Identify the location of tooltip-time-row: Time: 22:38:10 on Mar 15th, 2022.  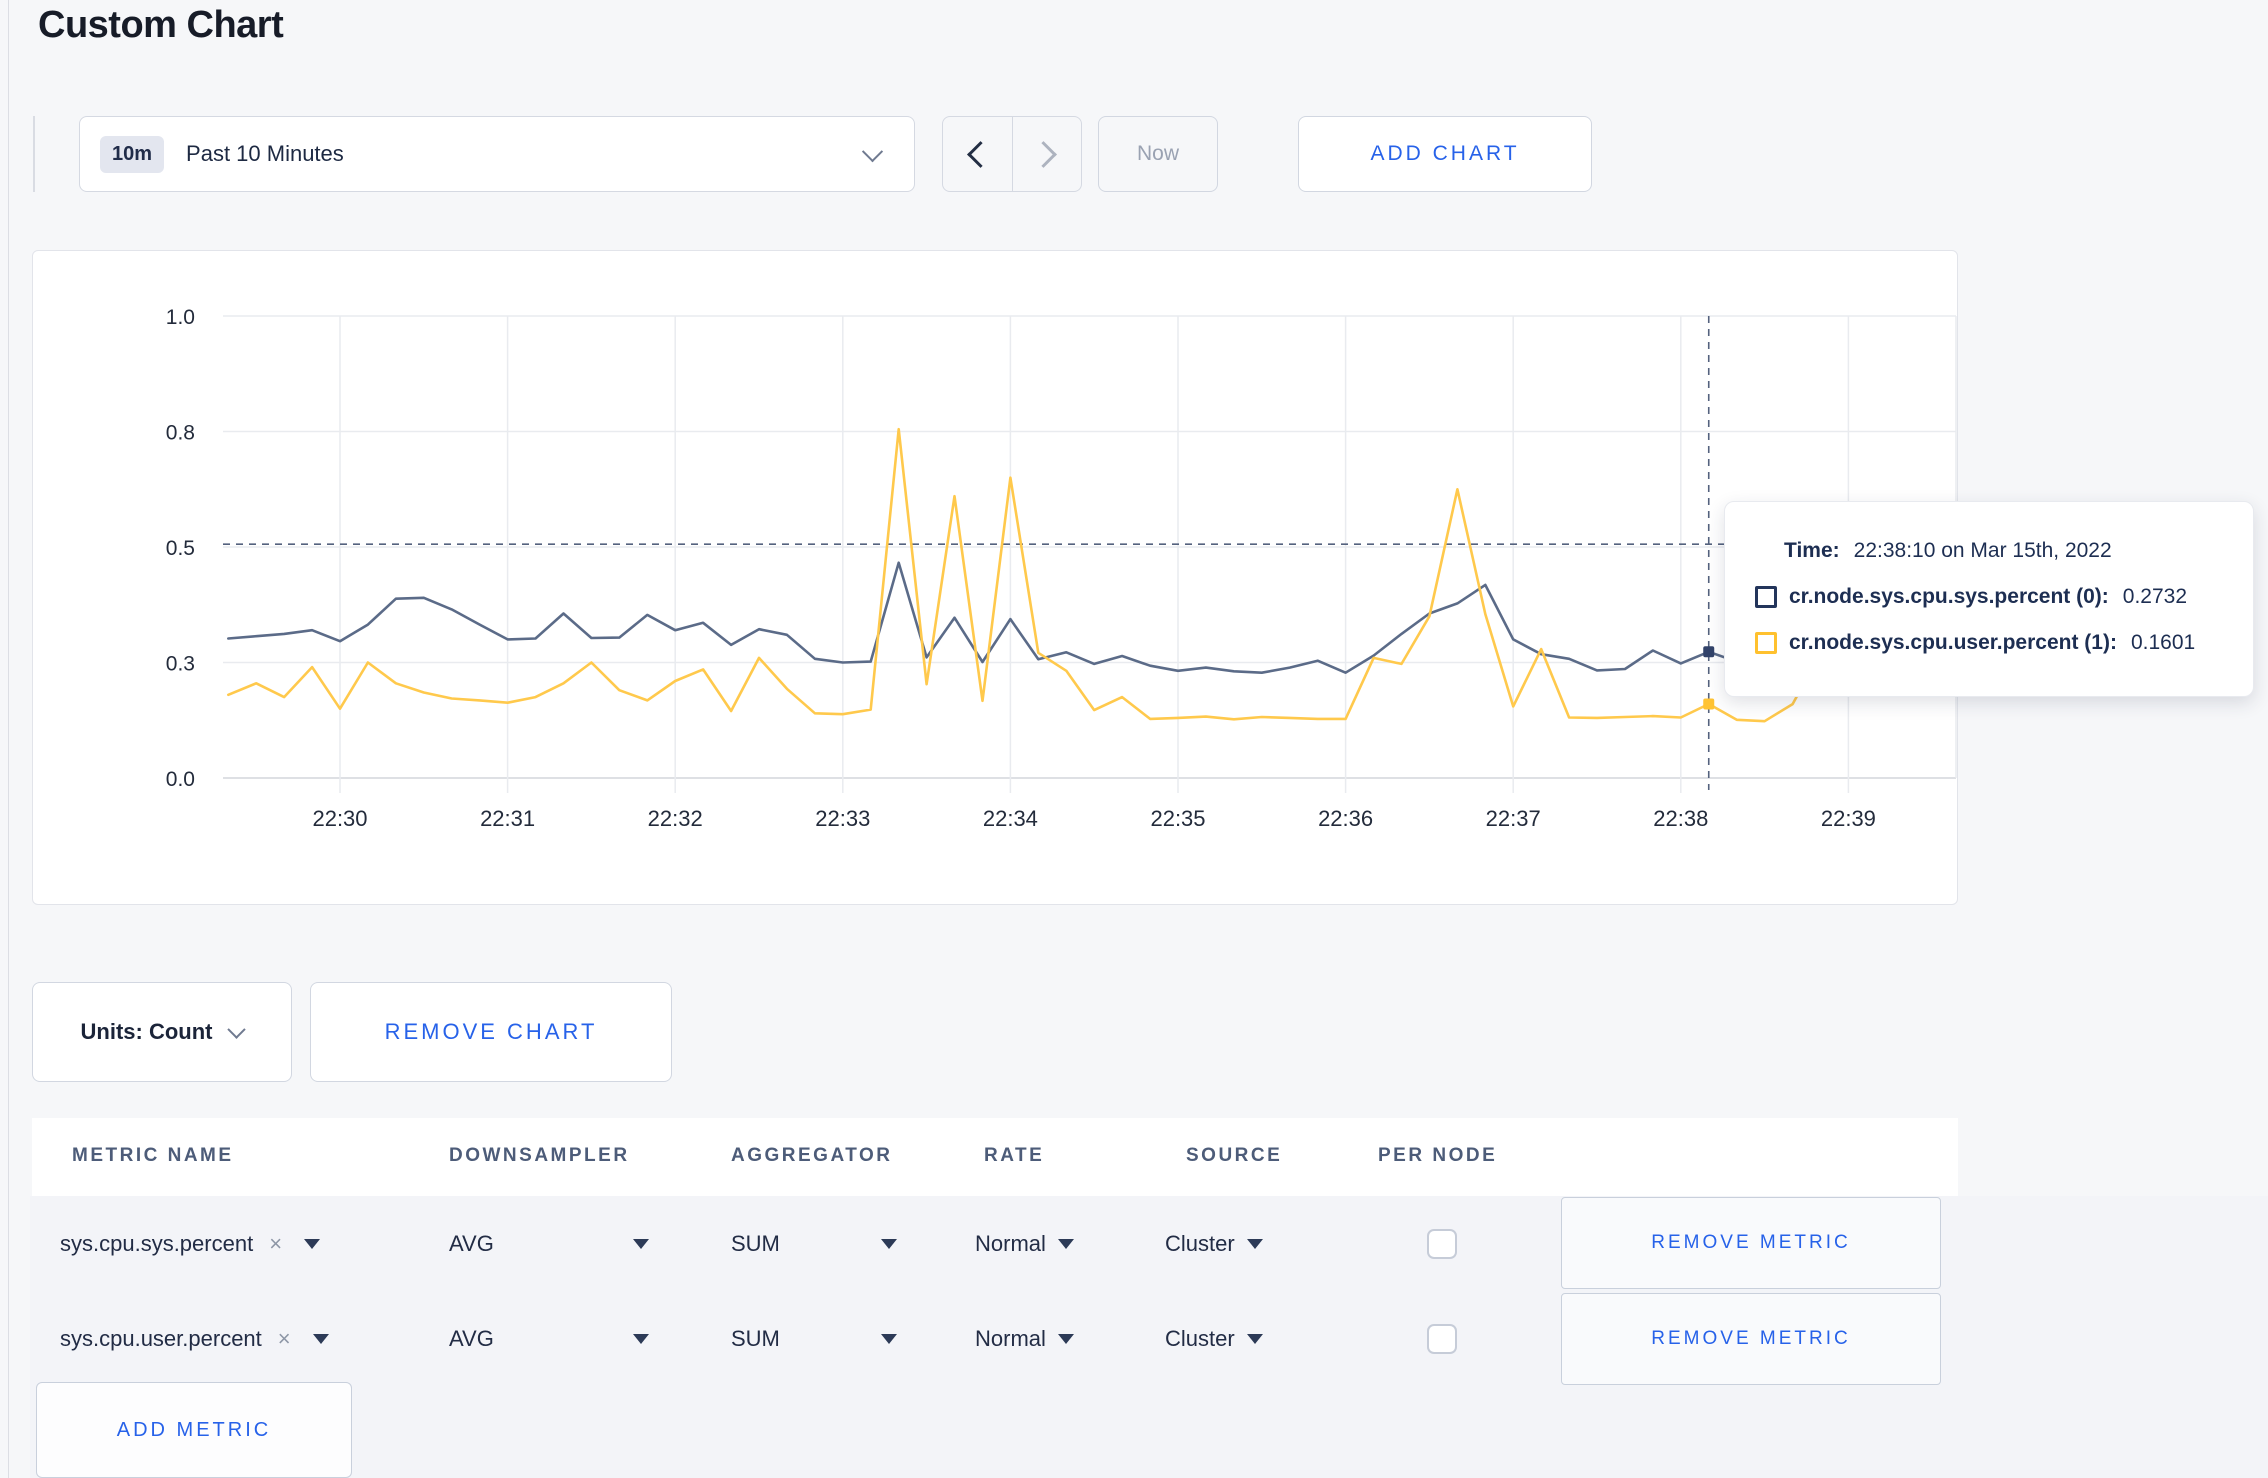
(2004, 551).